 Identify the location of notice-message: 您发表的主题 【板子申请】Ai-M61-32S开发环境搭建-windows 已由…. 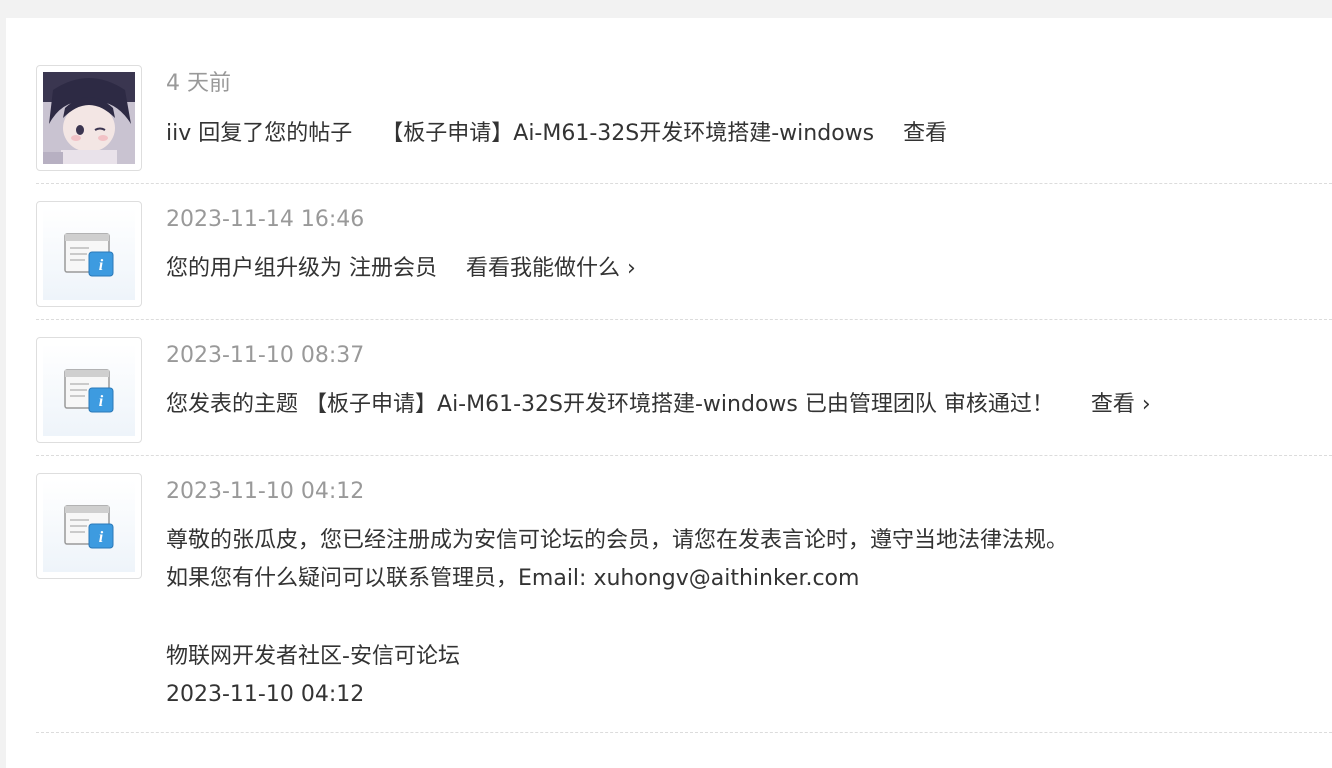
(658, 405).